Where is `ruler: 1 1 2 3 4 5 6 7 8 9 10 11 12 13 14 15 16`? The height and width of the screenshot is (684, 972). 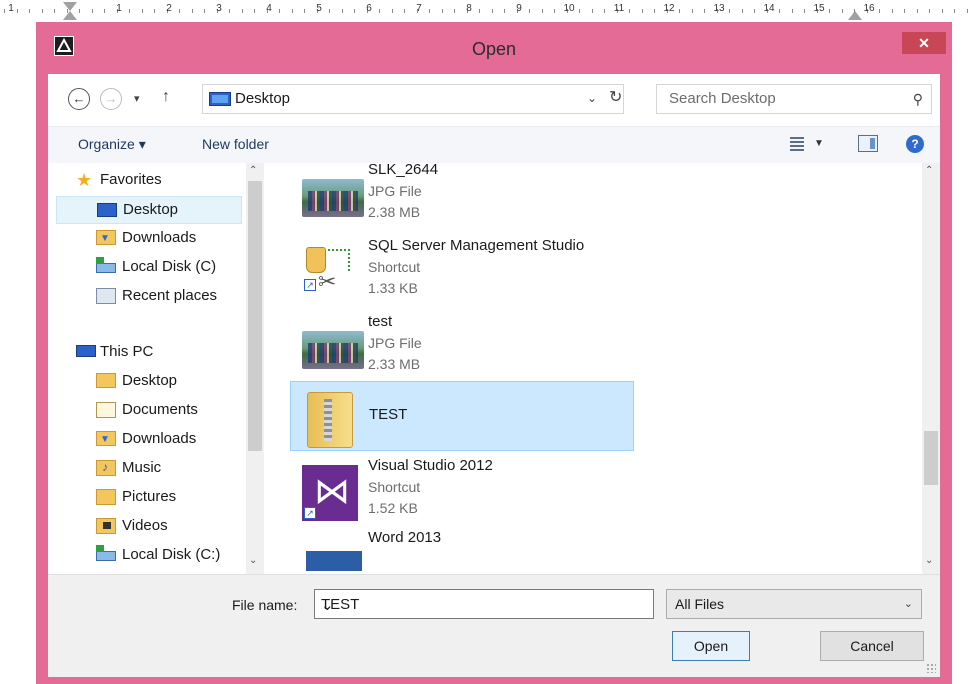 ruler: 1 1 2 3 4 5 6 7 8 9 10 11 12 13 14 15 16 is located at coordinates (486, 11).